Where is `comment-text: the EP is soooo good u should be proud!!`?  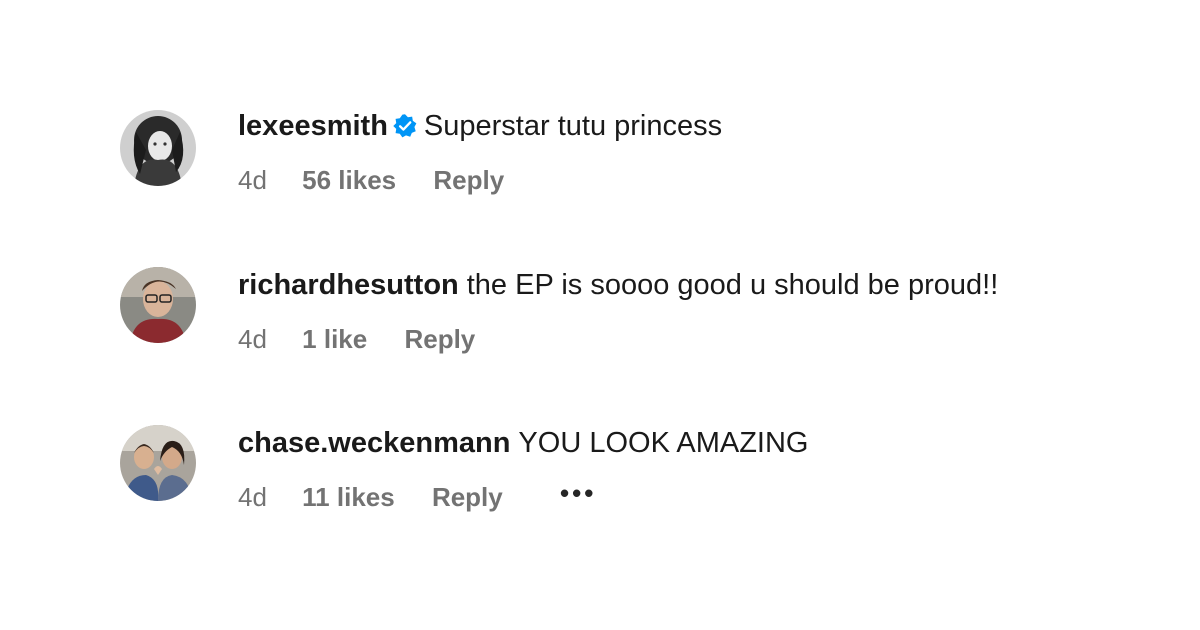 comment-text: the EP is soooo good u should be proud!! is located at coordinates (732, 285).